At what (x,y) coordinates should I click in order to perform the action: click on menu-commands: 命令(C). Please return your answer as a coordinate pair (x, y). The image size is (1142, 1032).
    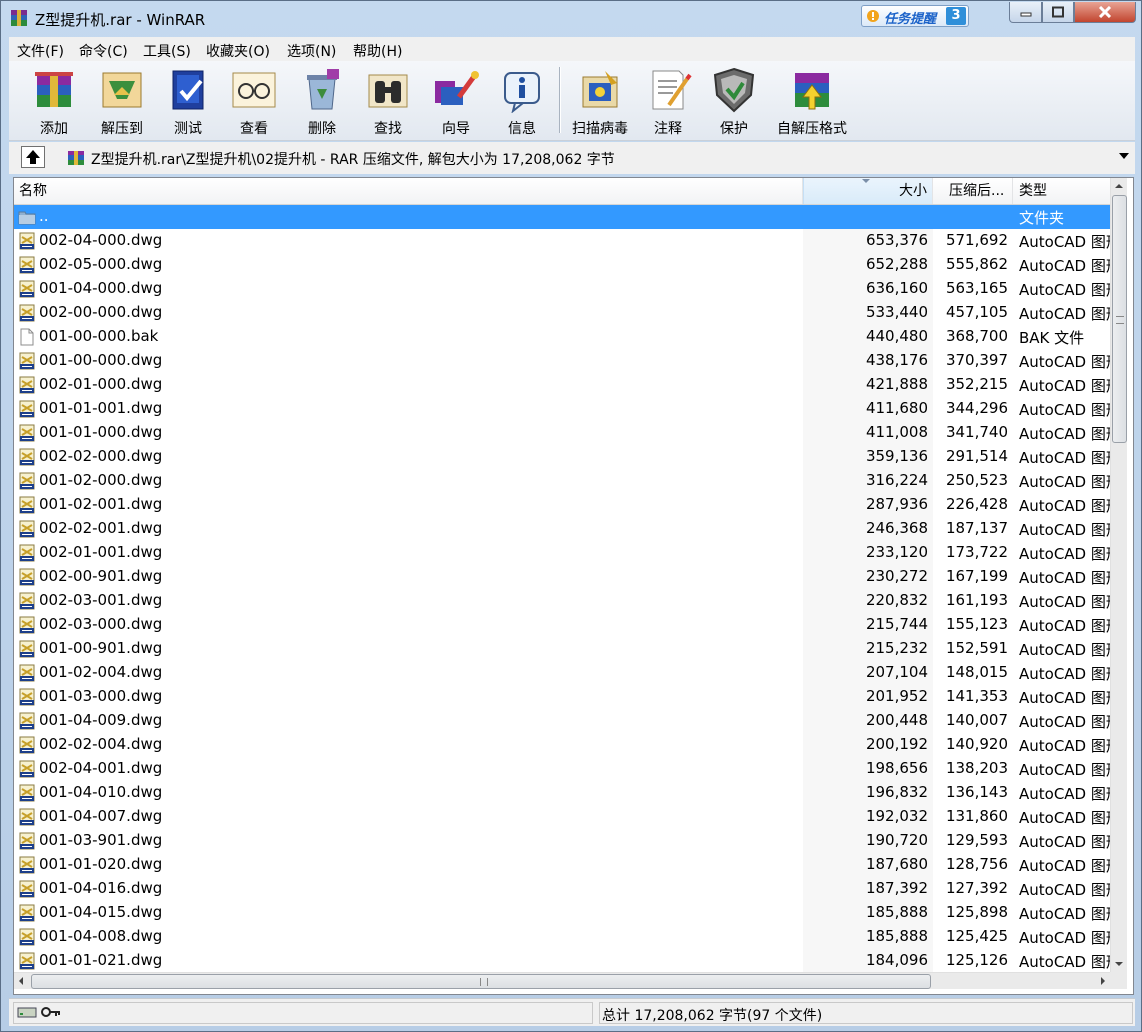
    Looking at the image, I should click on (103, 51).